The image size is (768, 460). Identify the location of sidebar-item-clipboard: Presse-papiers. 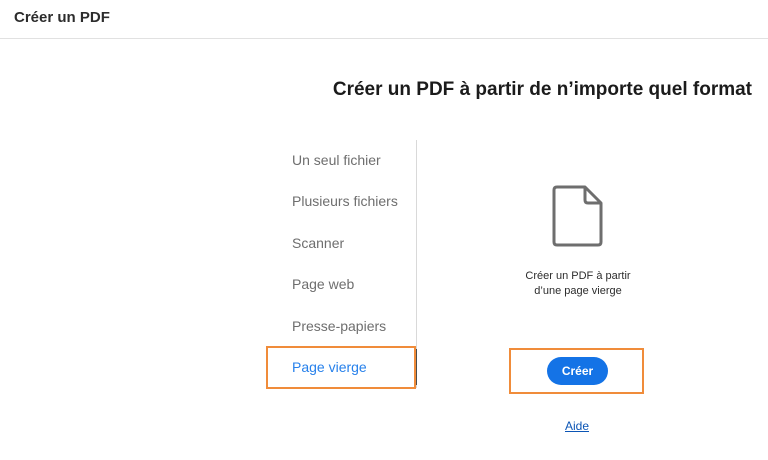
(339, 326).